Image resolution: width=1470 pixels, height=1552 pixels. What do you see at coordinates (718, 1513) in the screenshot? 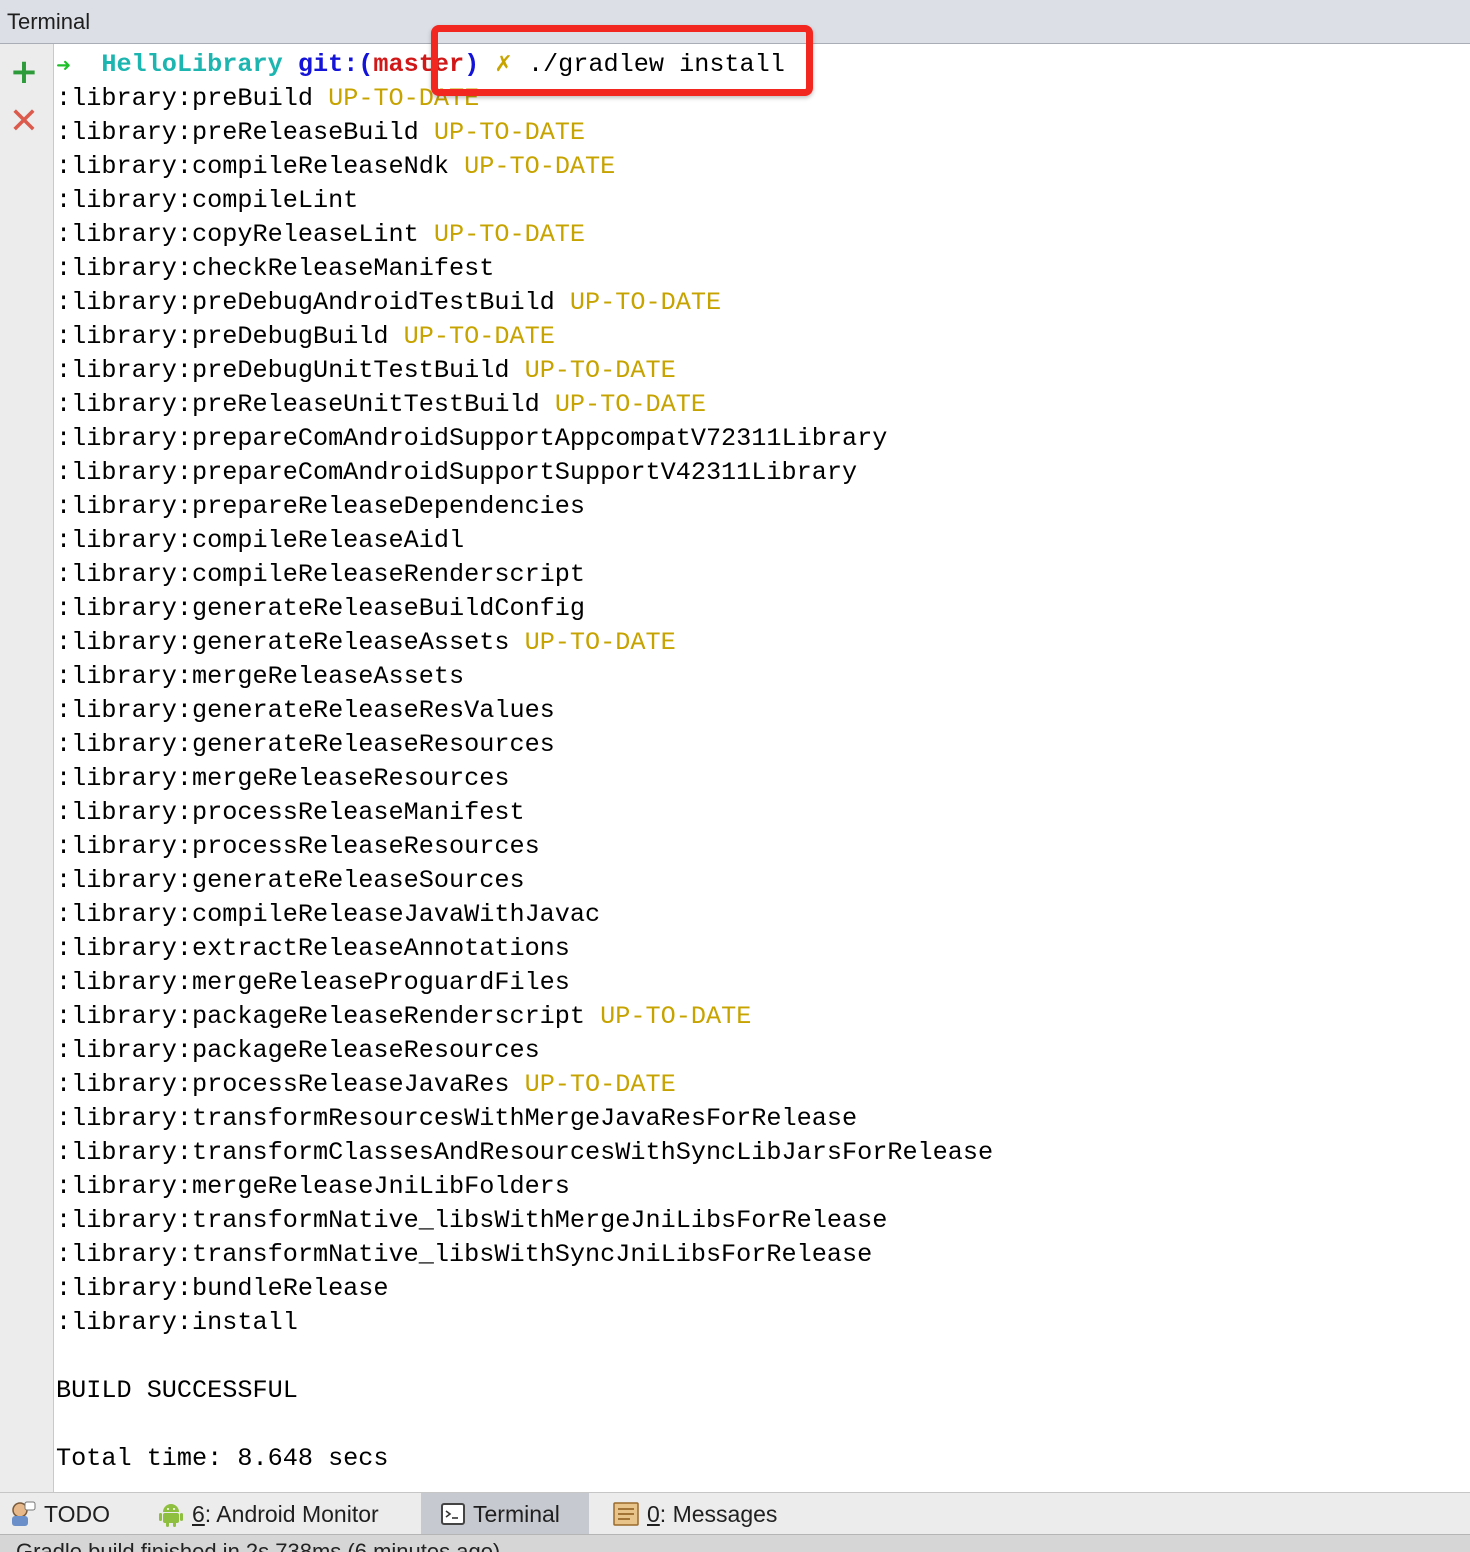
I see `tab-messages-label: : Messages` at bounding box center [718, 1513].